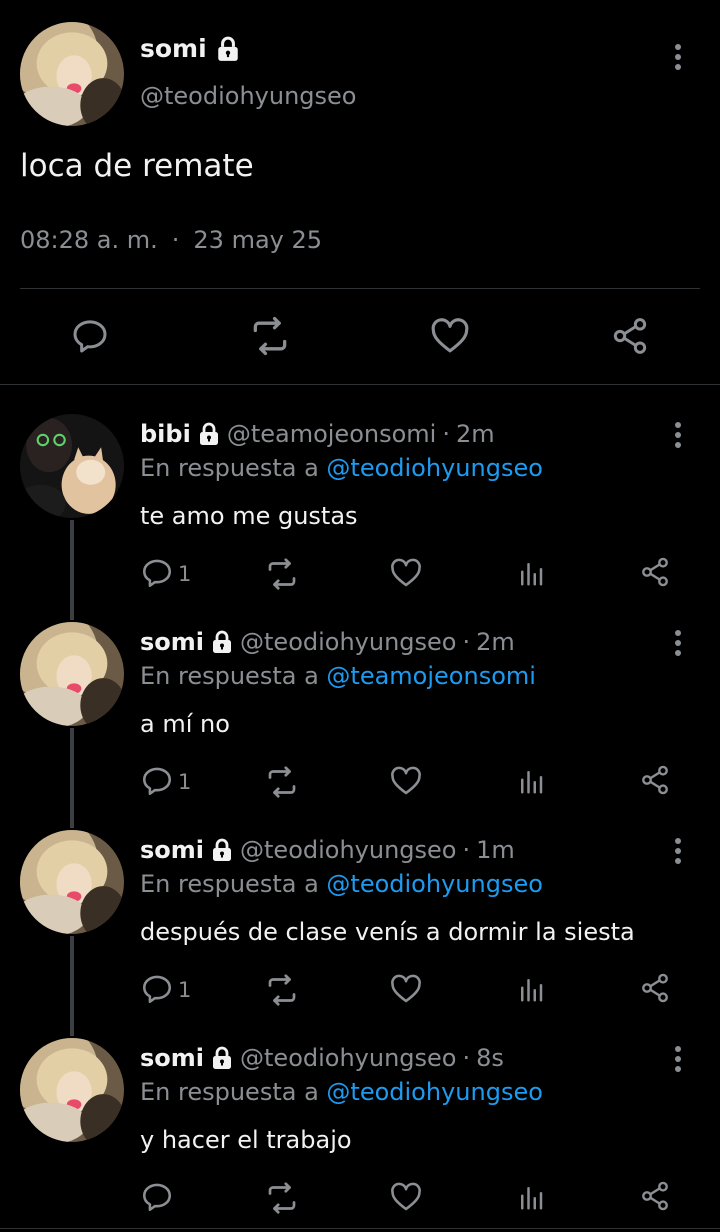 The width and height of the screenshot is (720, 1232). I want to click on reply-header: somi @teodiohyungseo · 2m, so click(327, 642).